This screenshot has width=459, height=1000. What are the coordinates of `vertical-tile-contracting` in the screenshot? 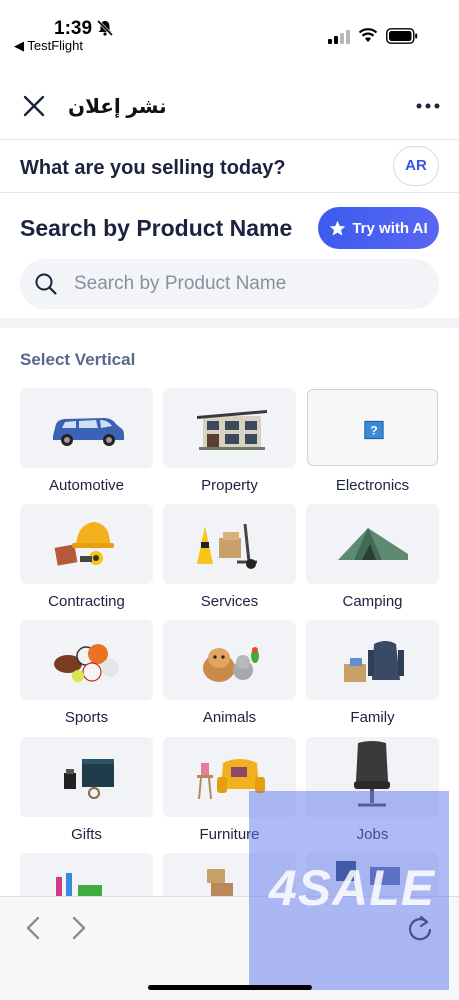 It's located at (86, 544).